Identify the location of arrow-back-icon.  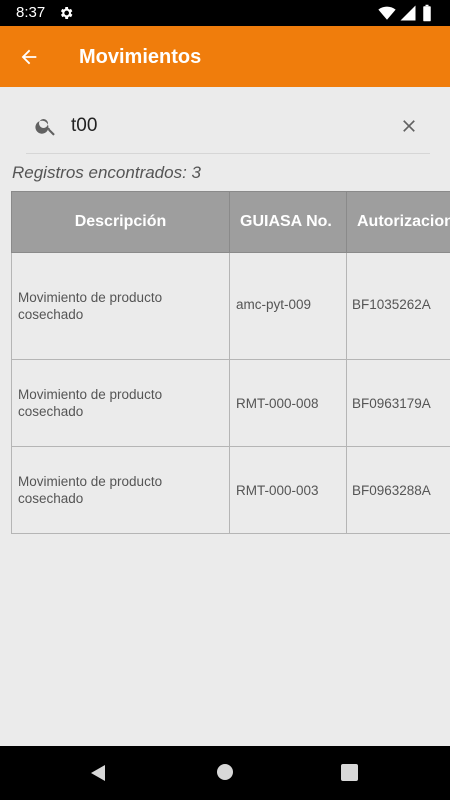
(29, 57).